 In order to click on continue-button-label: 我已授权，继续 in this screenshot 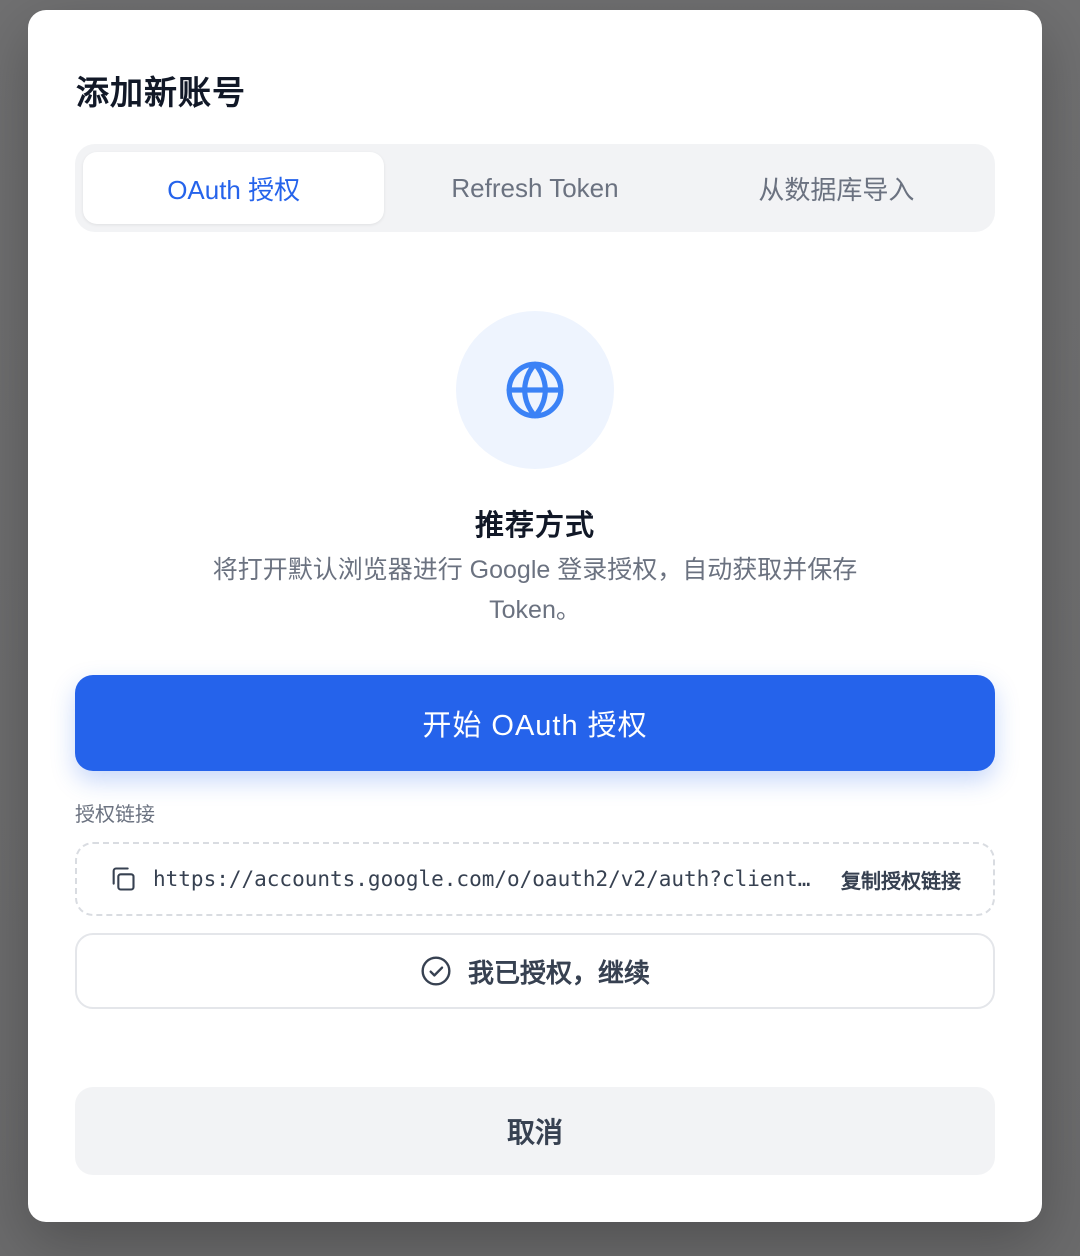, I will do `click(558, 972)`.